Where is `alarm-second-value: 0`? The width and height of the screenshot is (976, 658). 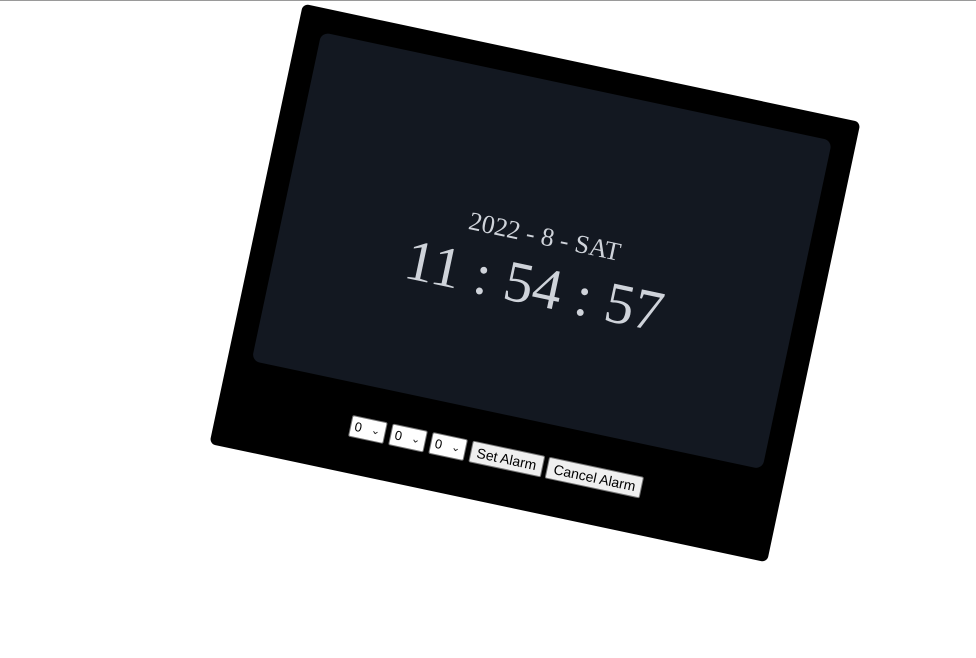 alarm-second-value: 0 is located at coordinates (438, 444).